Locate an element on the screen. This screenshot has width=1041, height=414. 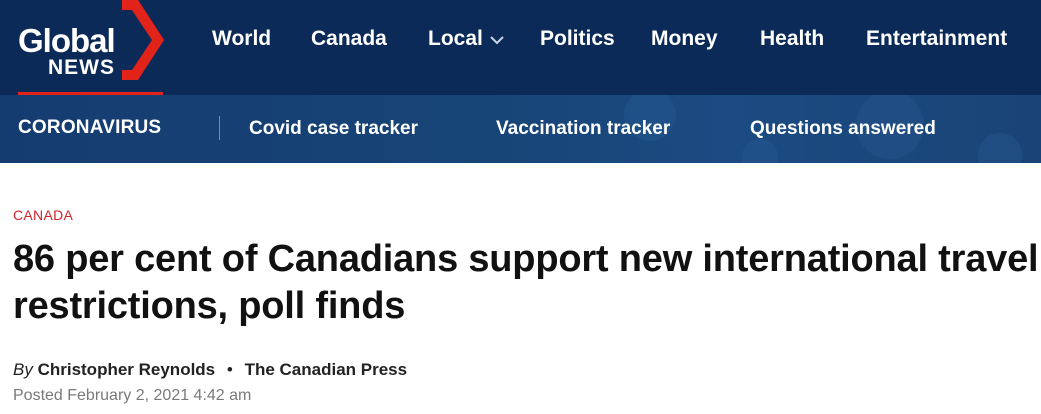
nav-entertainment: Entertainment is located at coordinates (936, 39).